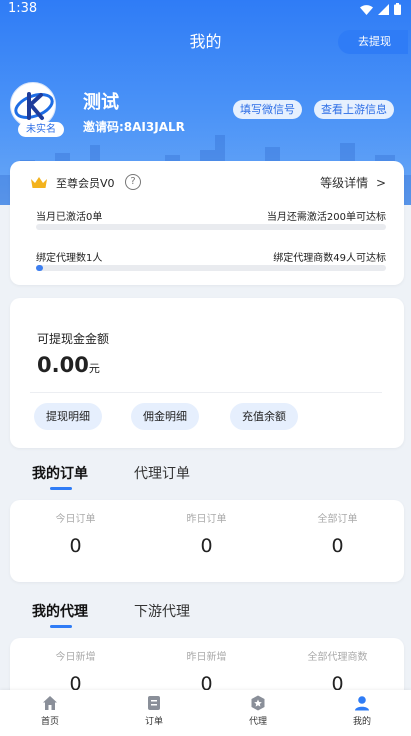 The image size is (411, 736). I want to click on today-orders-stat: 今日订单 0, so click(75, 541).